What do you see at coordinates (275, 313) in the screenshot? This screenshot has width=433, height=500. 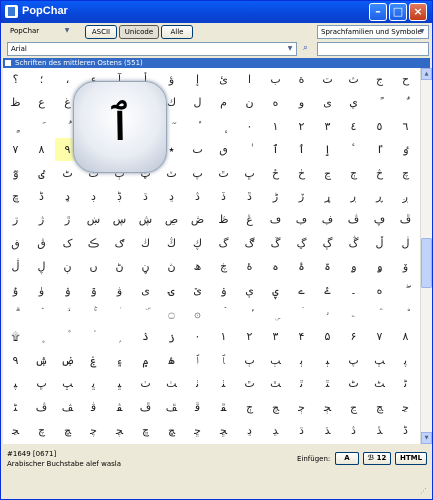 I see `char-cell: ۣ` at bounding box center [275, 313].